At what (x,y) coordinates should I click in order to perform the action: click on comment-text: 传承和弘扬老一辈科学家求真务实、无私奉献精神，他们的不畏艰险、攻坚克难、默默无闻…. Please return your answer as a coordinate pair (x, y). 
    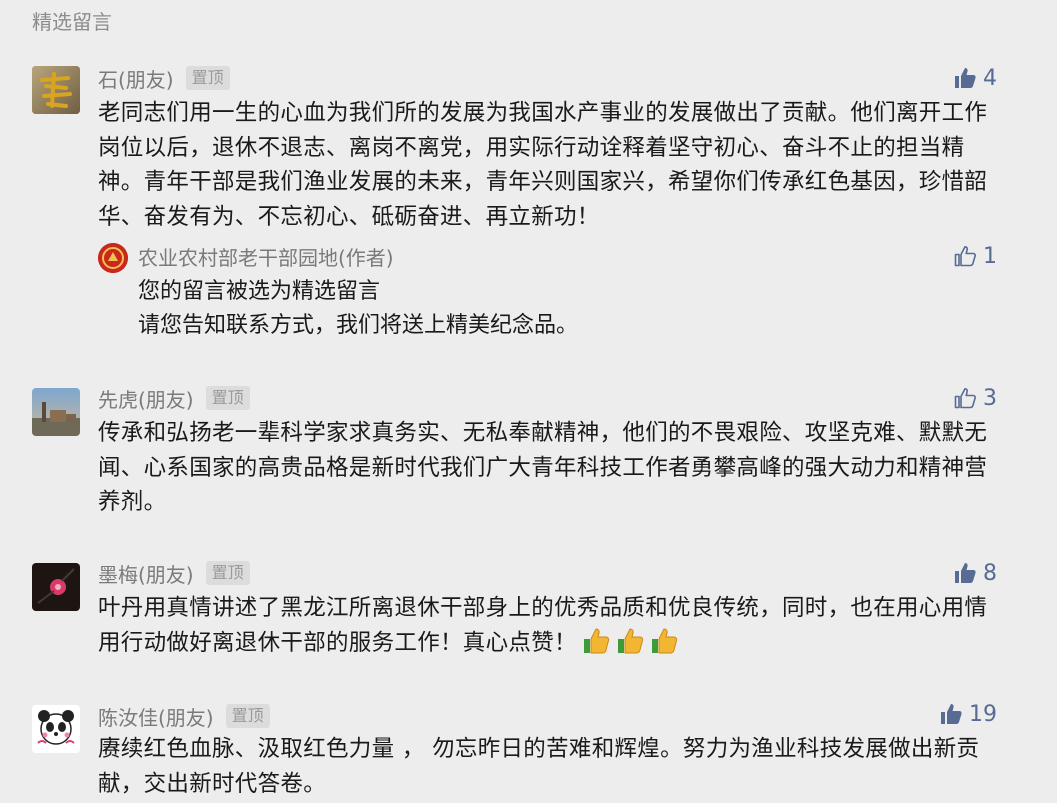
    Looking at the image, I should click on (543, 467).